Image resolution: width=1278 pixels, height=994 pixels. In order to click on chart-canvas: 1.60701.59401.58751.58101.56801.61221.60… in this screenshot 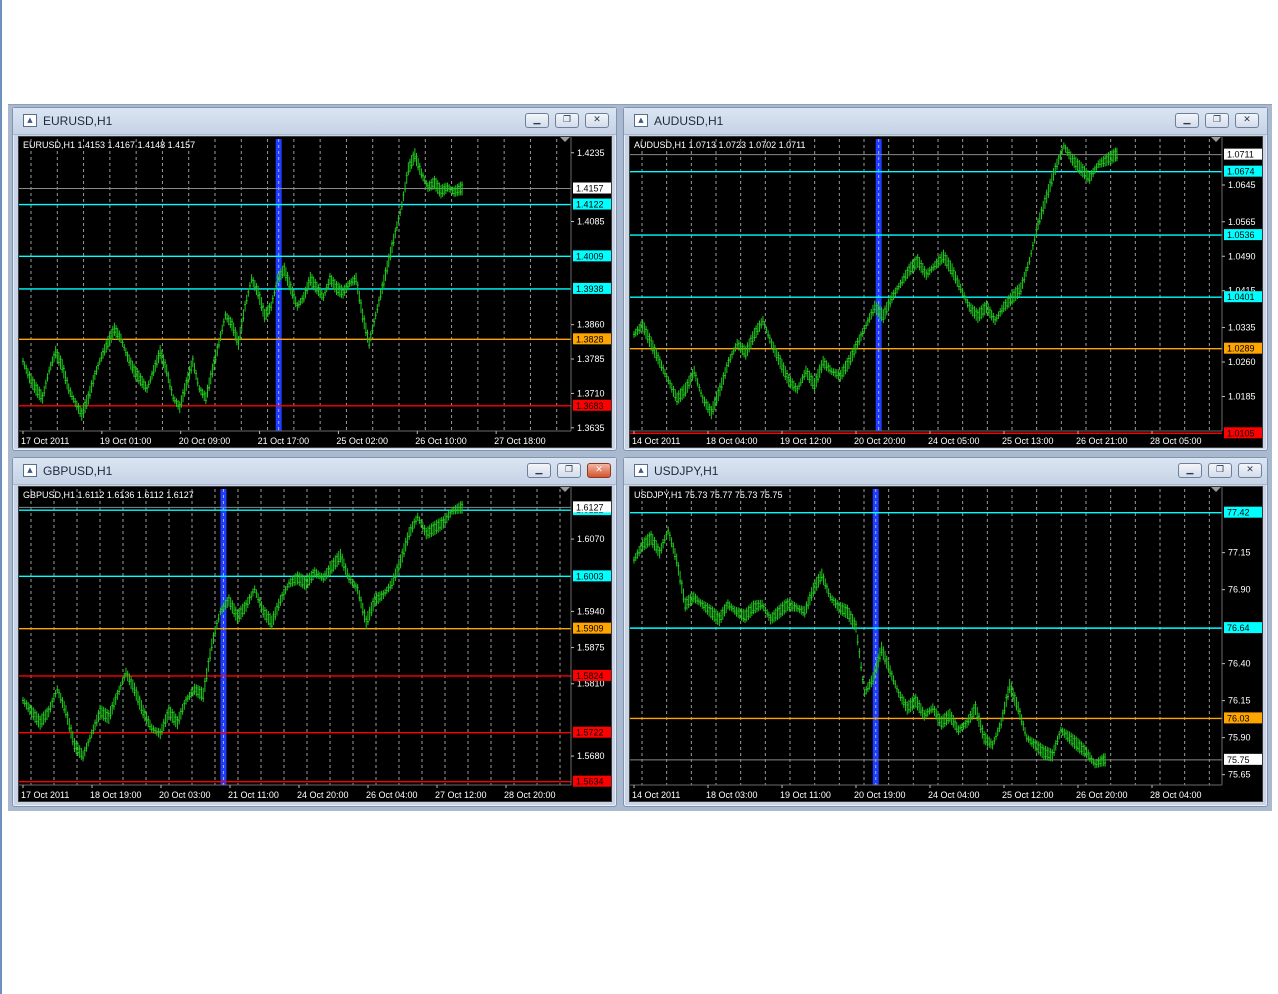, I will do `click(315, 644)`.